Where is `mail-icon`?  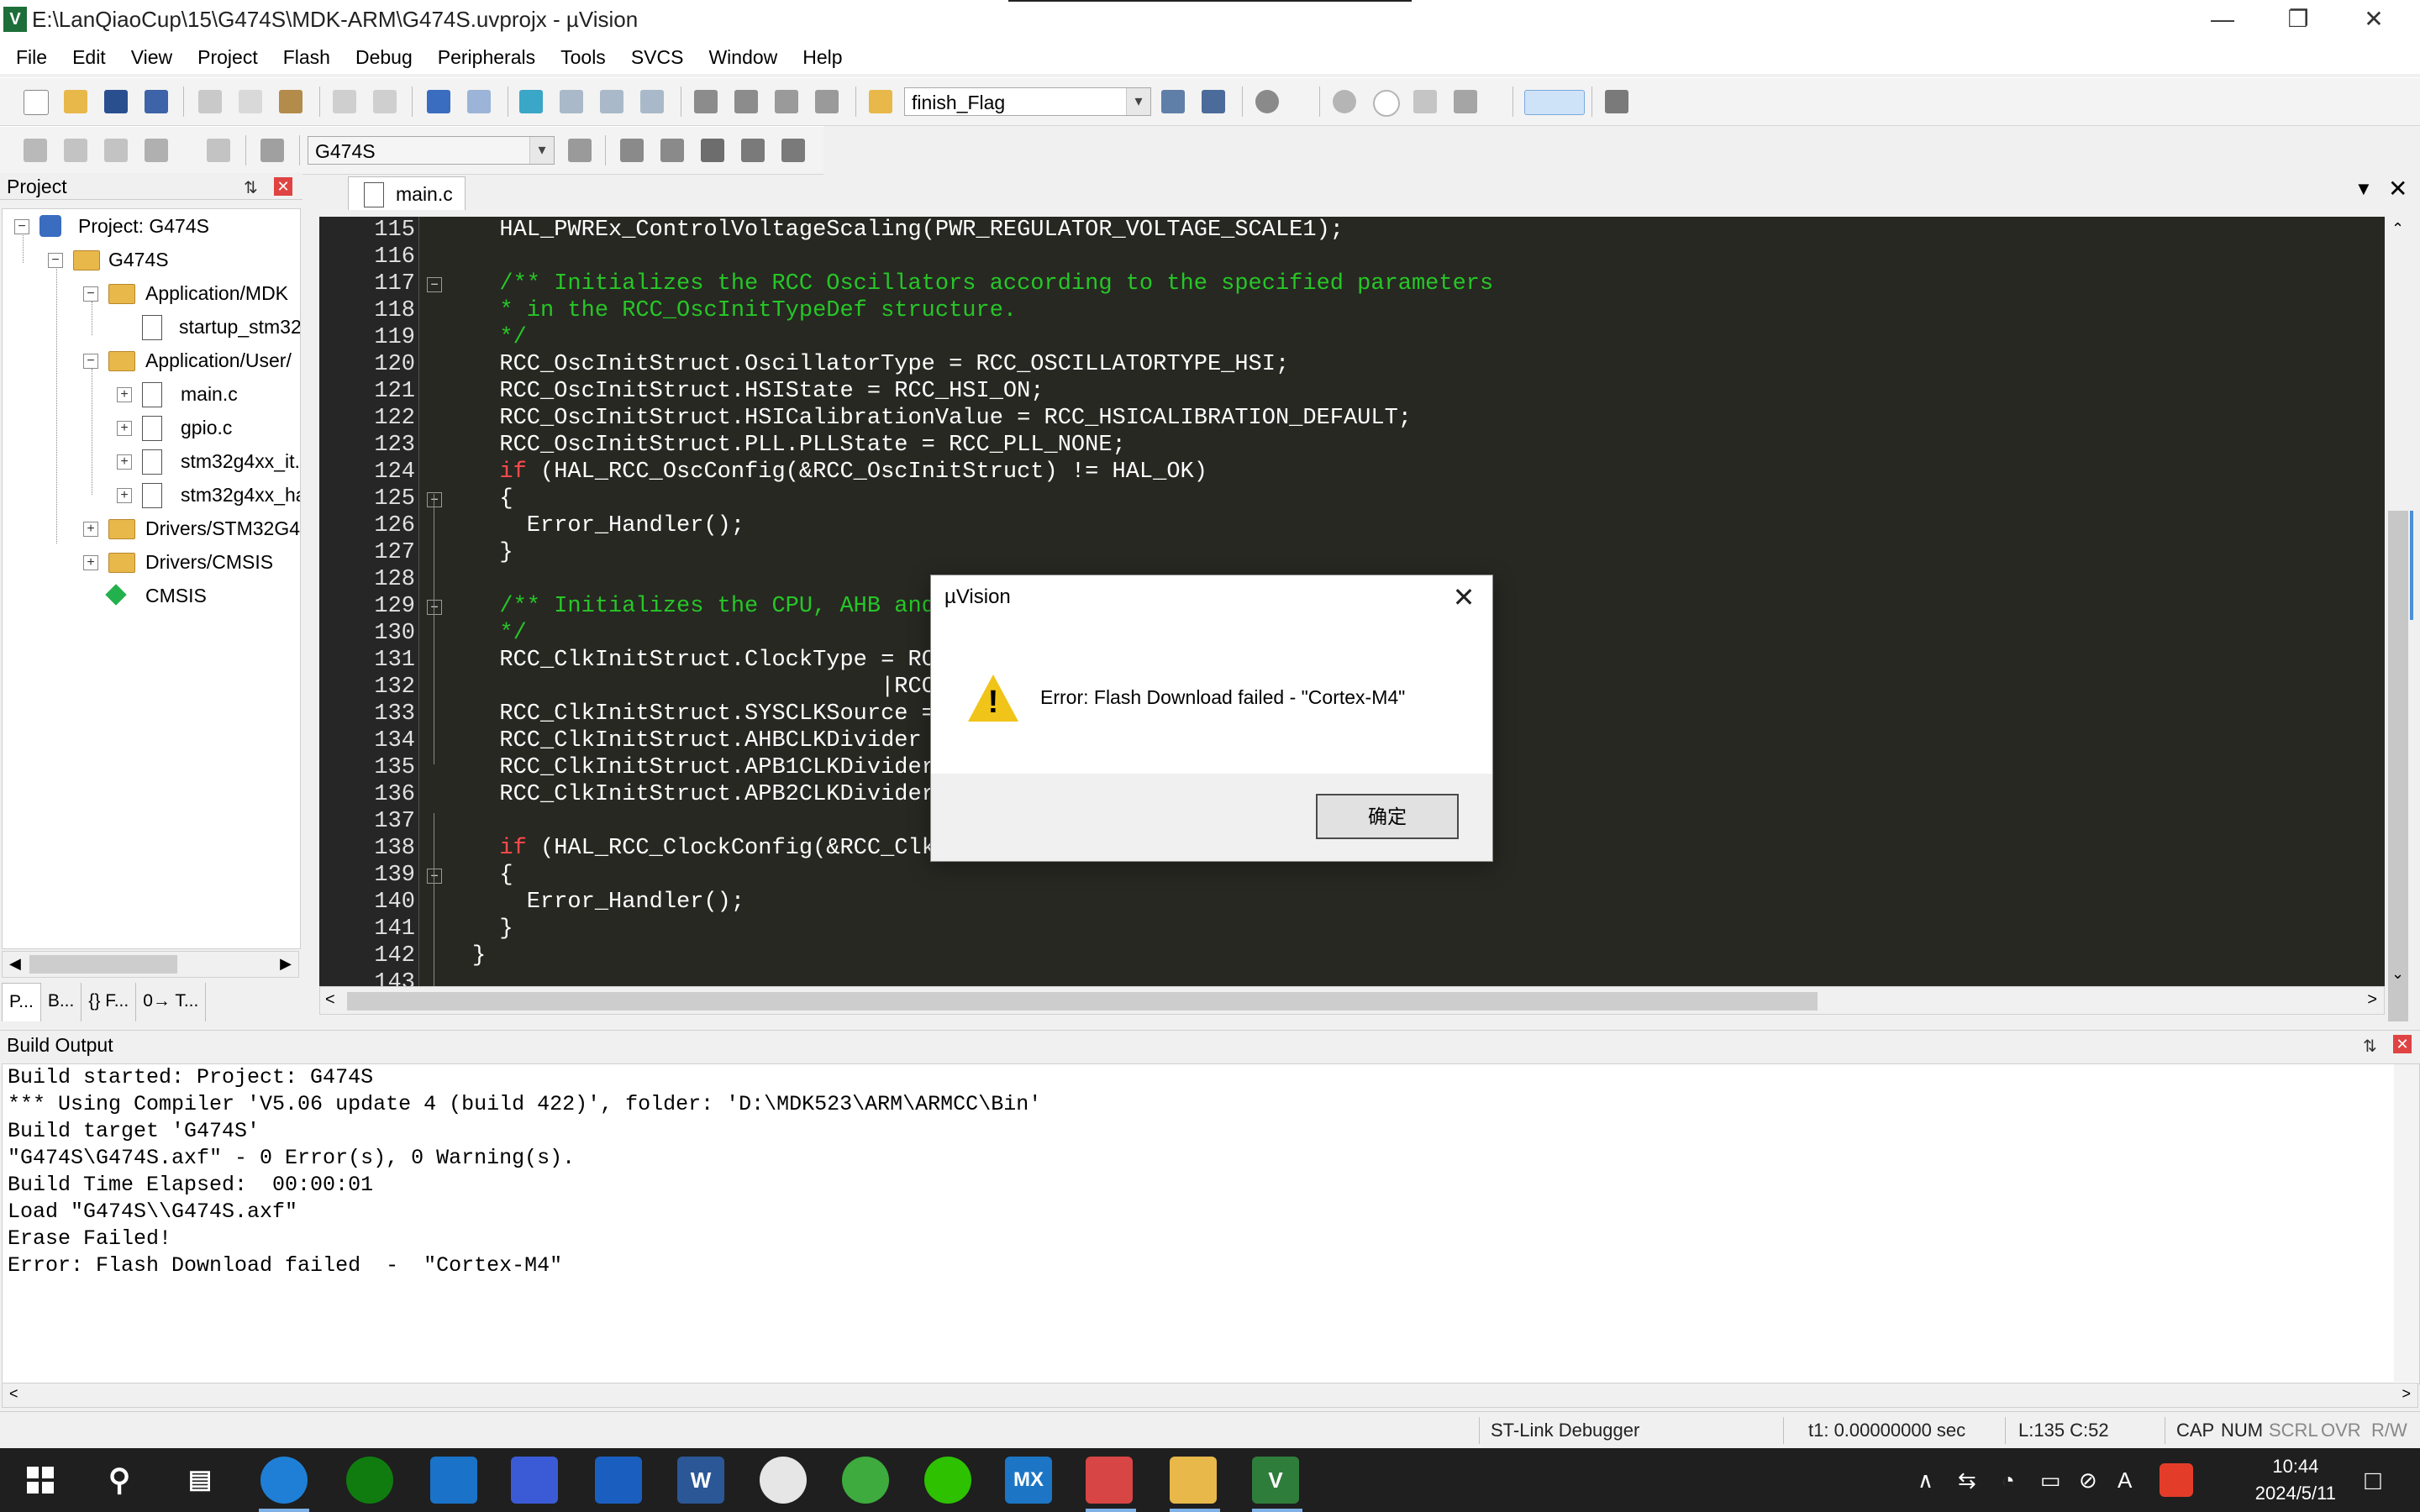
mail-icon is located at coordinates (453, 1480).